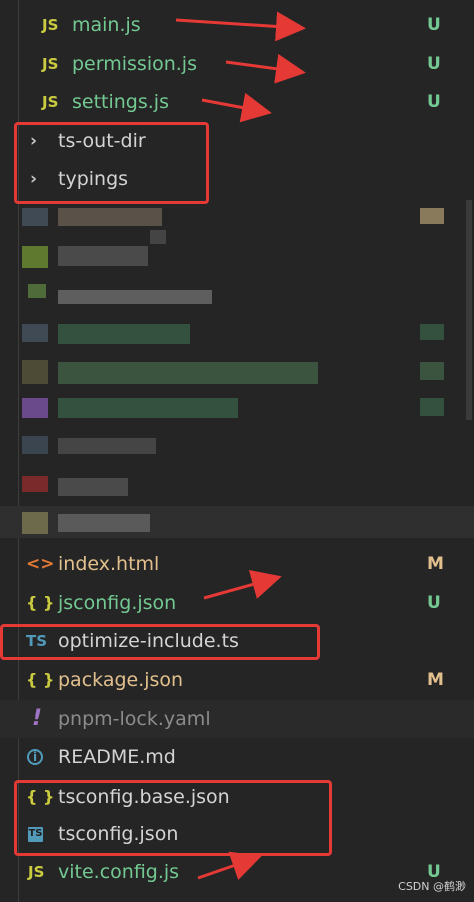 Image resolution: width=474 pixels, height=902 pixels. What do you see at coordinates (229, 866) in the screenshot?
I see `arrow-vite-config` at bounding box center [229, 866].